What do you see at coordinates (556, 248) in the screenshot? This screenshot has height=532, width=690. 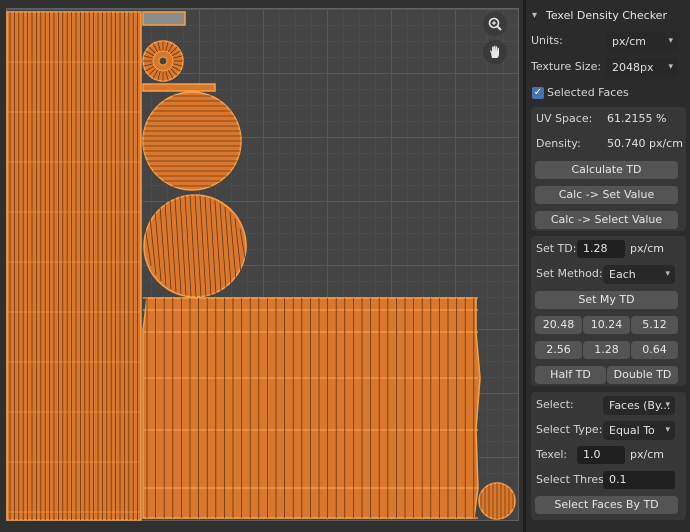 I see `set-td-label: Set TD:` at bounding box center [556, 248].